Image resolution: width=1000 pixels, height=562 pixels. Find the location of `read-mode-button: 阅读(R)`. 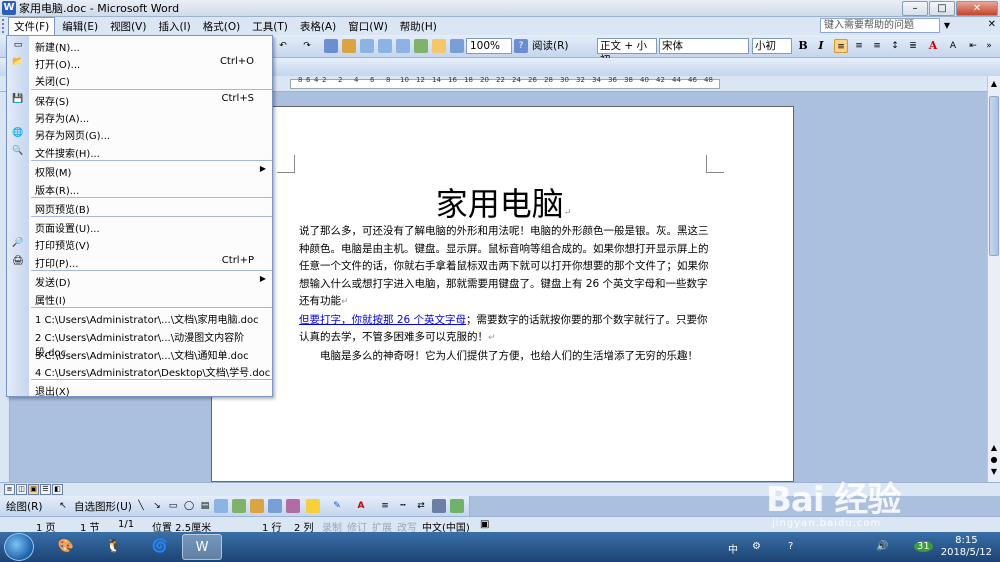

read-mode-button: 阅读(R) is located at coordinates (550, 45).